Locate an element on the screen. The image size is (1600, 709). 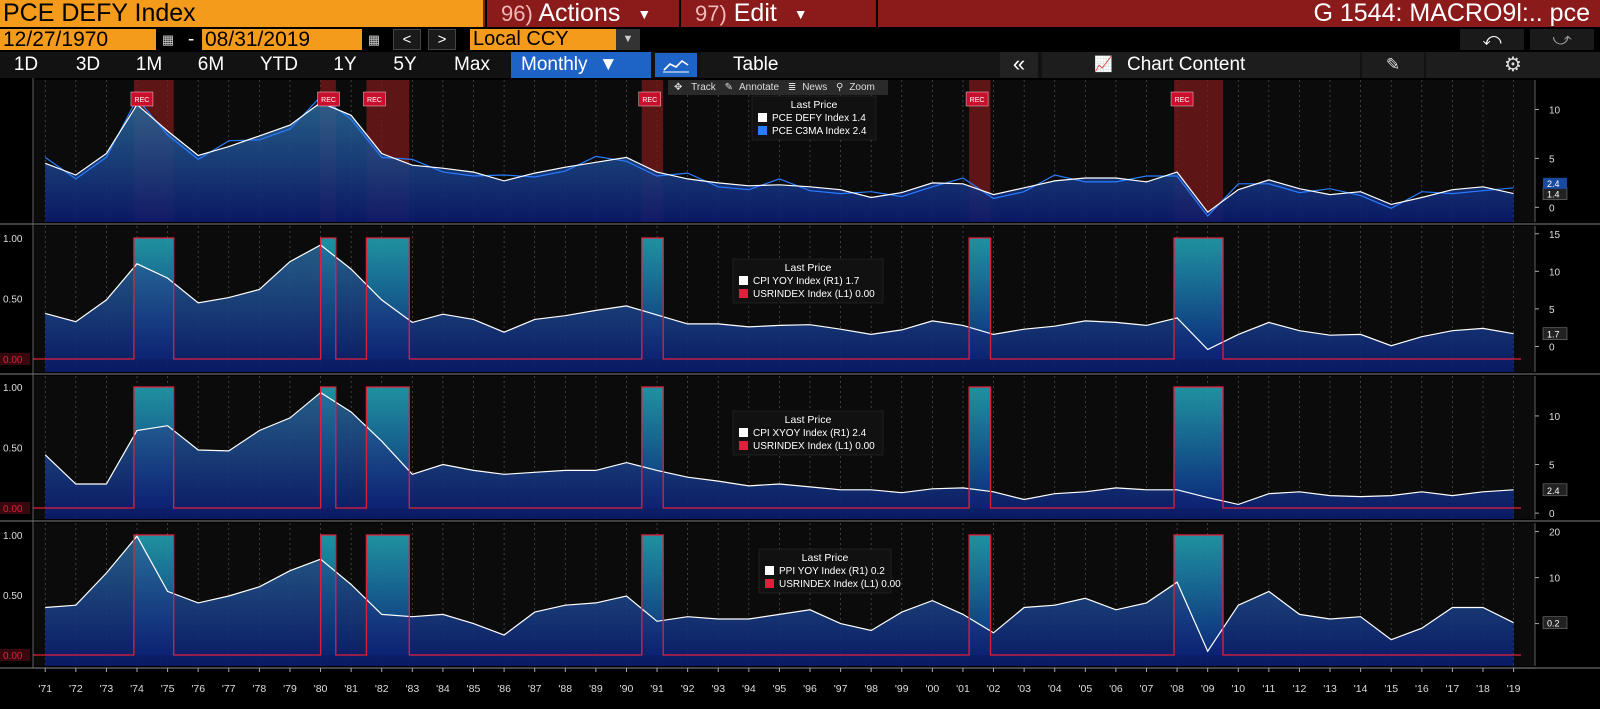
actions-menu: 96) Actions ▼ is located at coordinates (581, 13).